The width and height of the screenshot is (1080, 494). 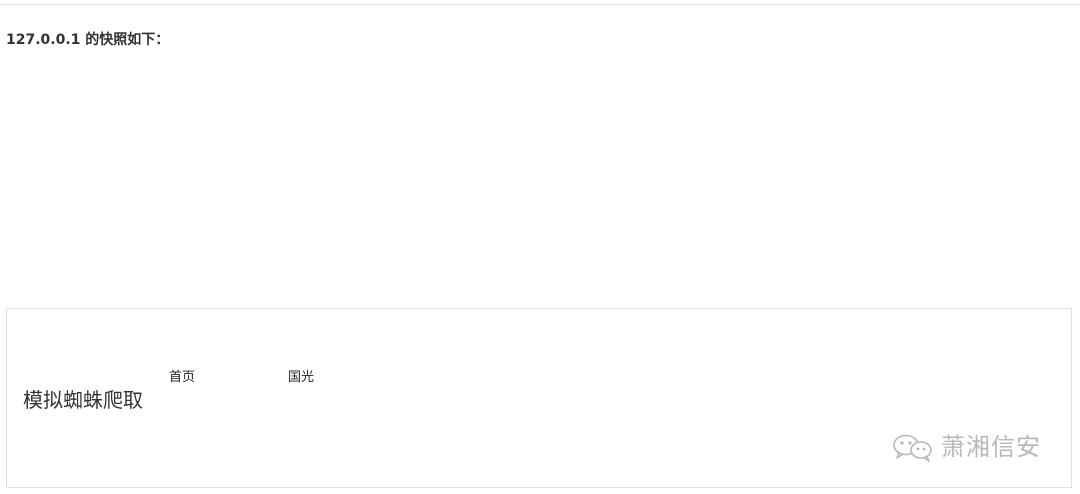 I want to click on site-title: 模拟蜘蛛爬取, so click(x=83, y=400).